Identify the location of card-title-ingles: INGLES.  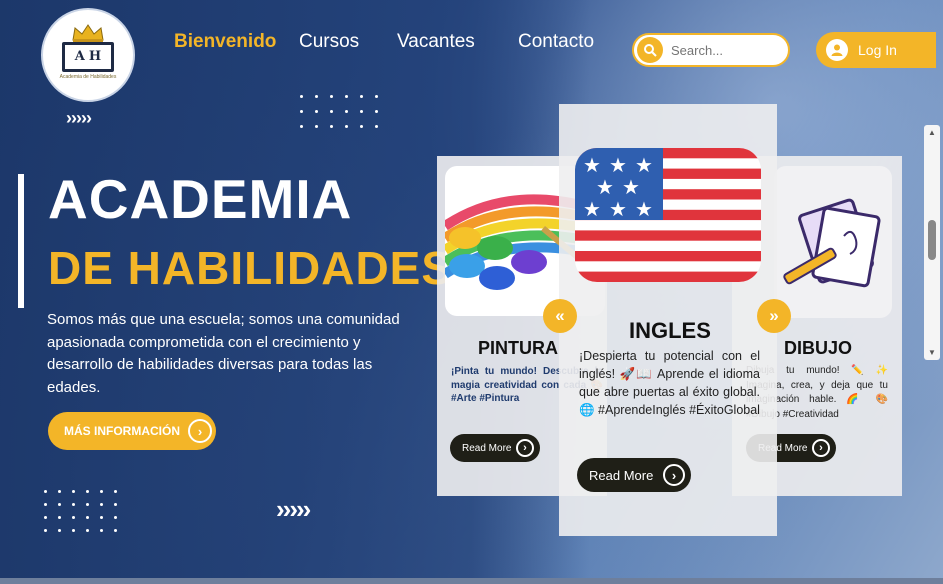
(670, 330).